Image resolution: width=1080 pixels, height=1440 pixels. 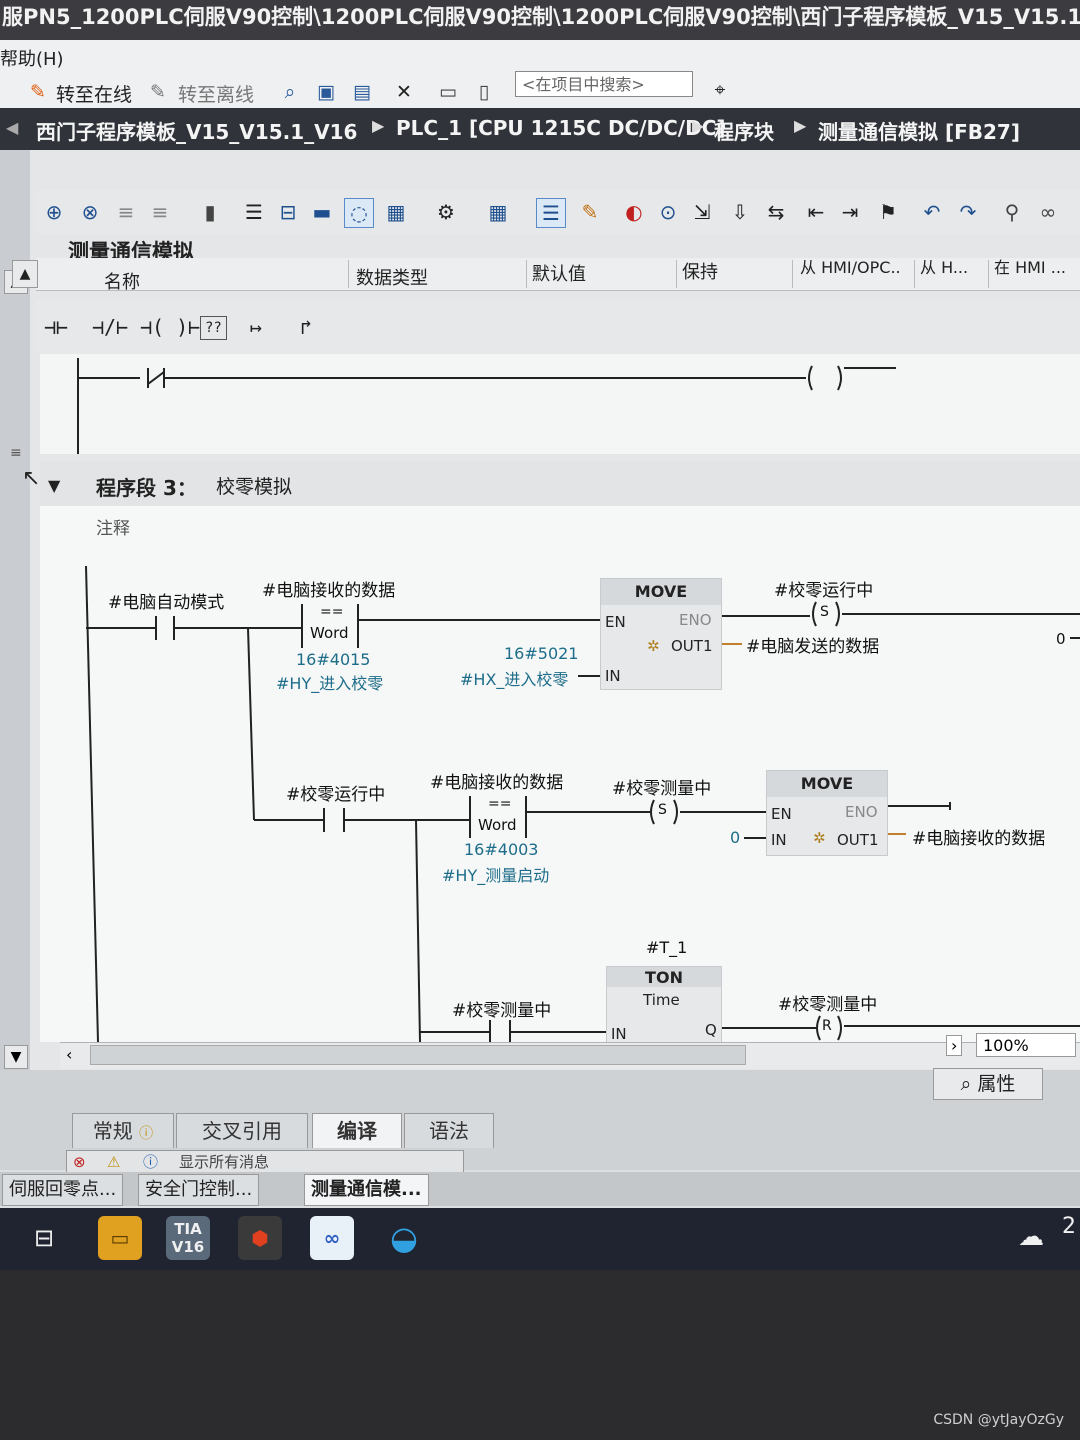 What do you see at coordinates (290, 92) in the screenshot?
I see `accessible-devices-icon: ⌕` at bounding box center [290, 92].